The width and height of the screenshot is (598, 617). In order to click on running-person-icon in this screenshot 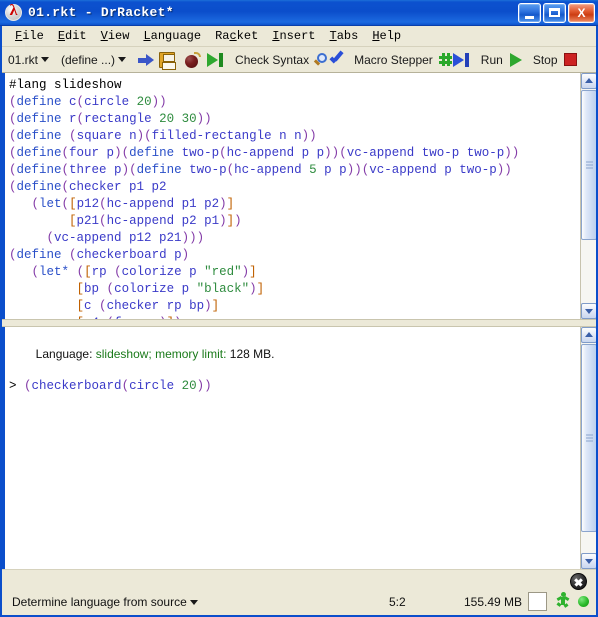, I will do `click(563, 601)`.